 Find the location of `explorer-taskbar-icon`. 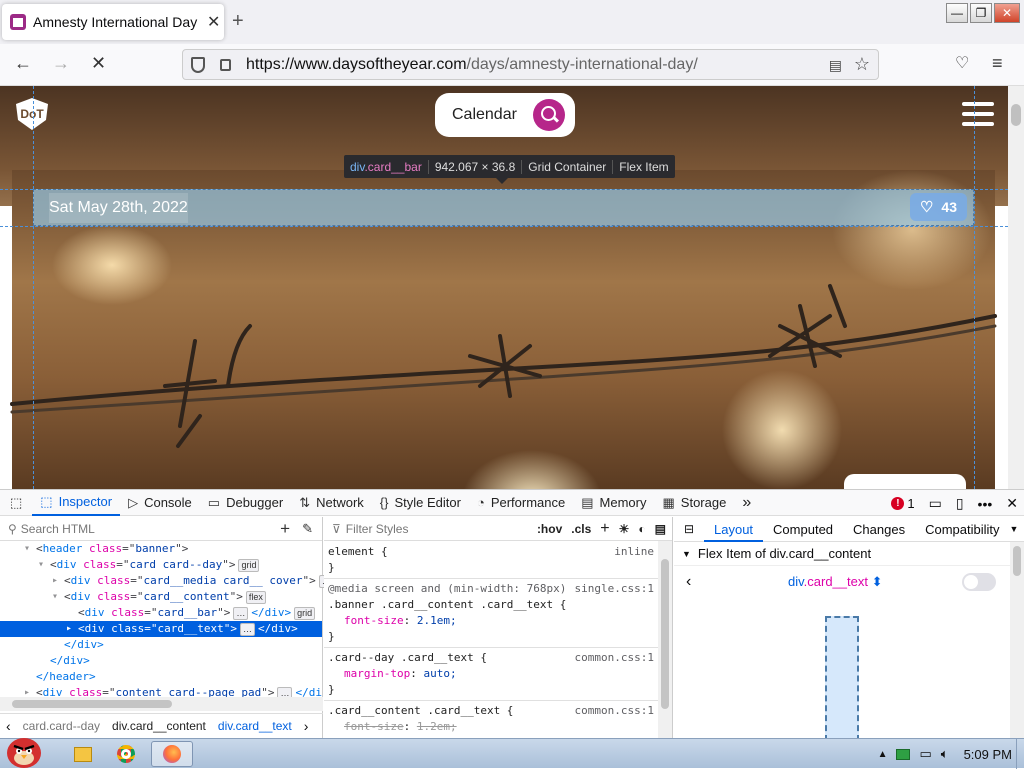

explorer-taskbar-icon is located at coordinates (83, 754).